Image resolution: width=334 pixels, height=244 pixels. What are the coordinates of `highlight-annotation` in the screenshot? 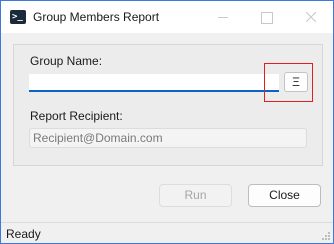 It's located at (288, 82).